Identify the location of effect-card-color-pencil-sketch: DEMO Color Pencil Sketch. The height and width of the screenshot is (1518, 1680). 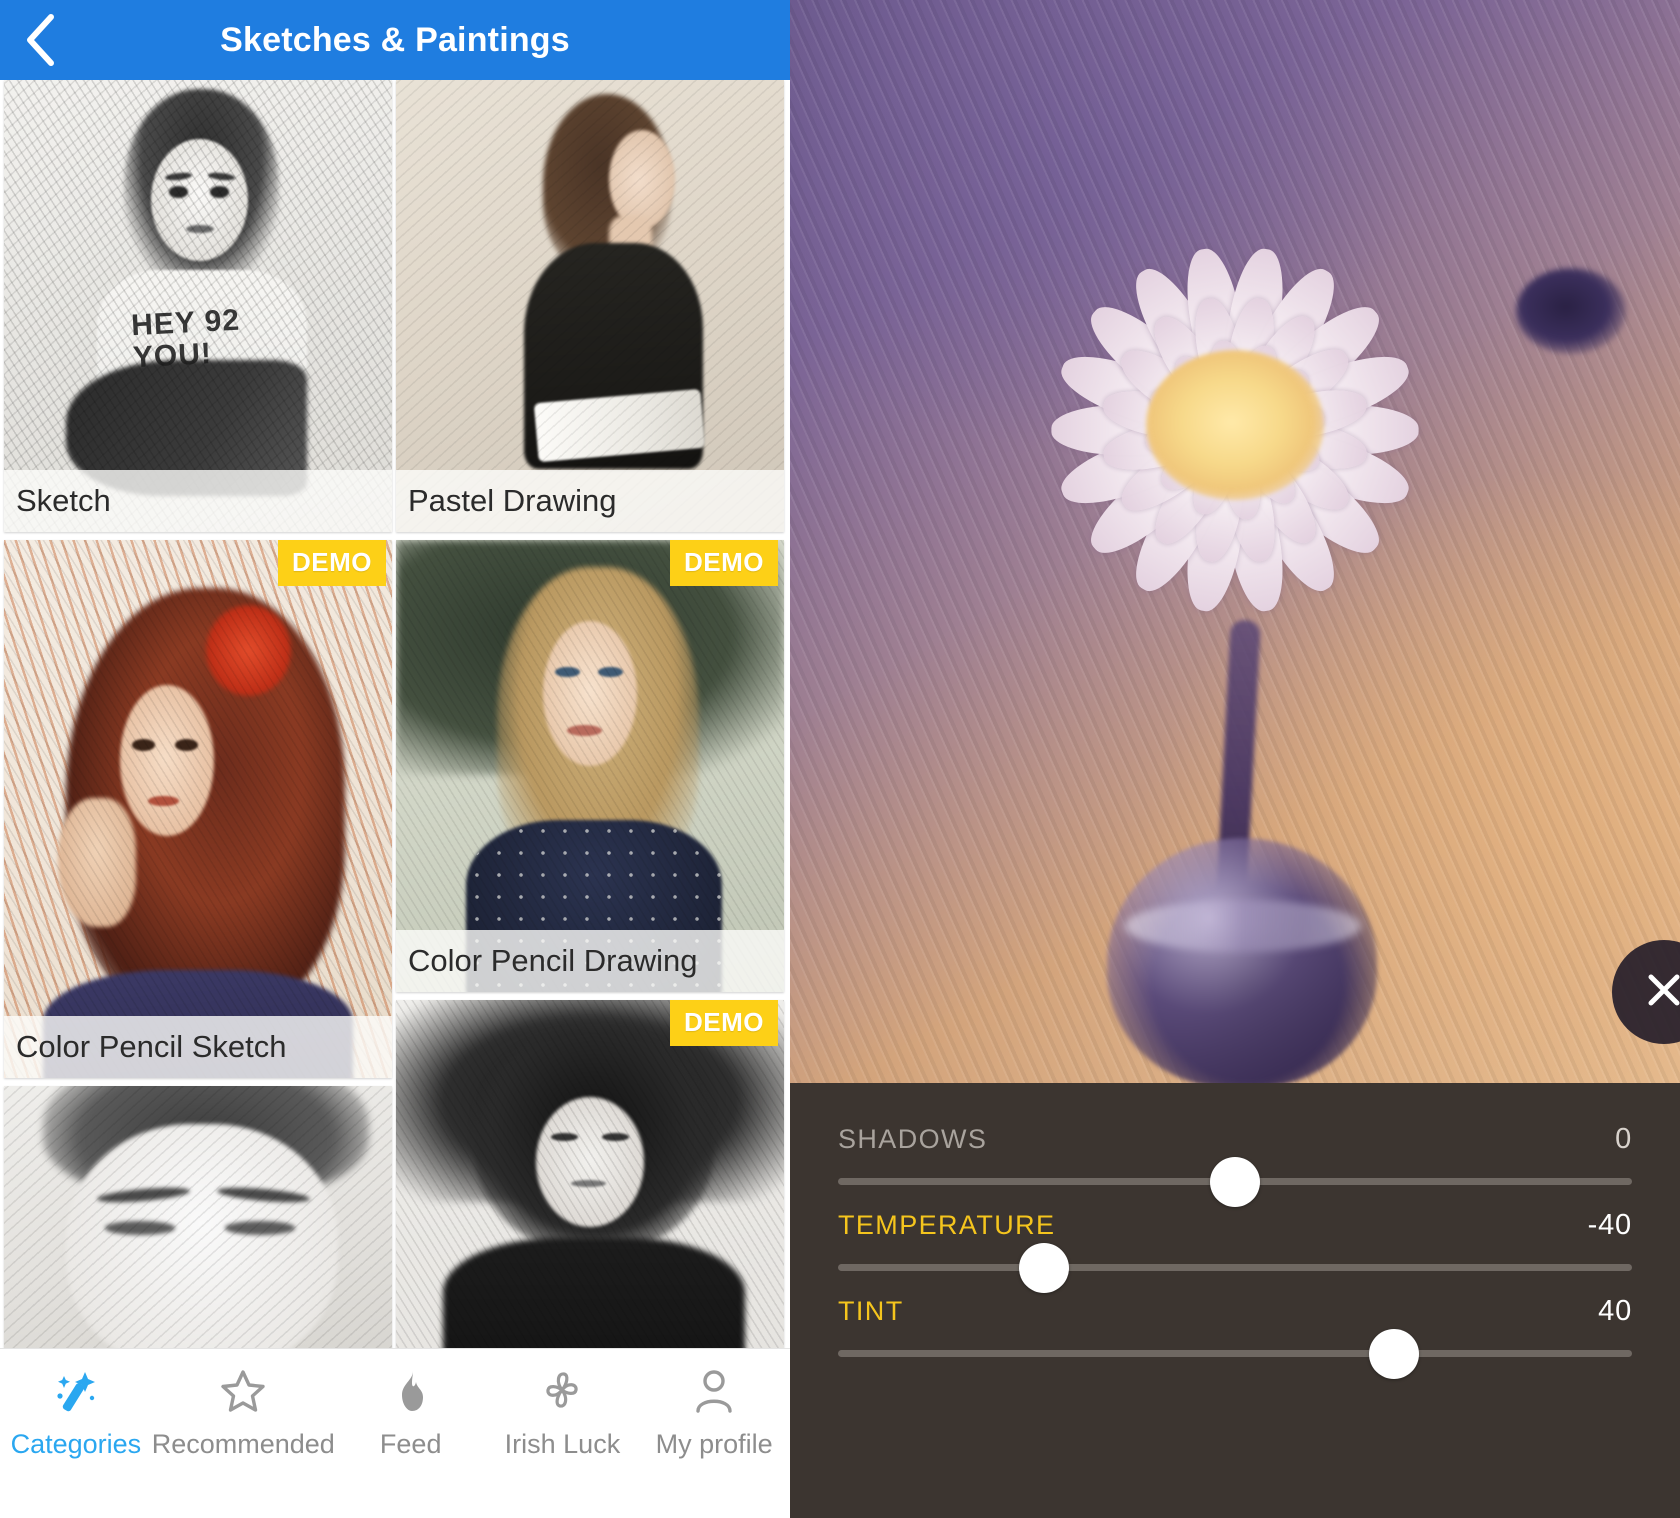
(198, 809).